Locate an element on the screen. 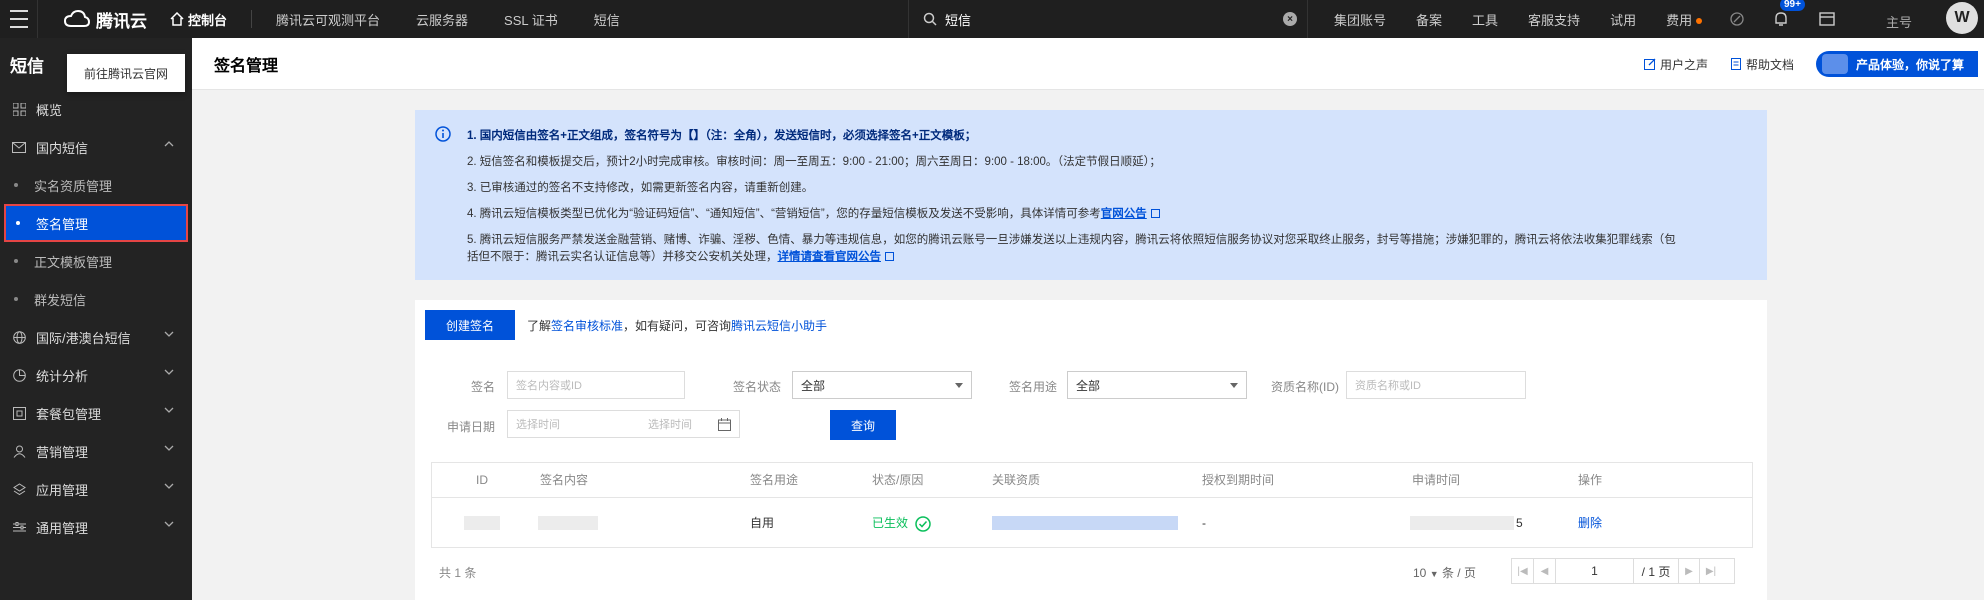 Image resolution: width=1984 pixels, height=600 pixels. nav-tools: 工具 is located at coordinates (1485, 19).